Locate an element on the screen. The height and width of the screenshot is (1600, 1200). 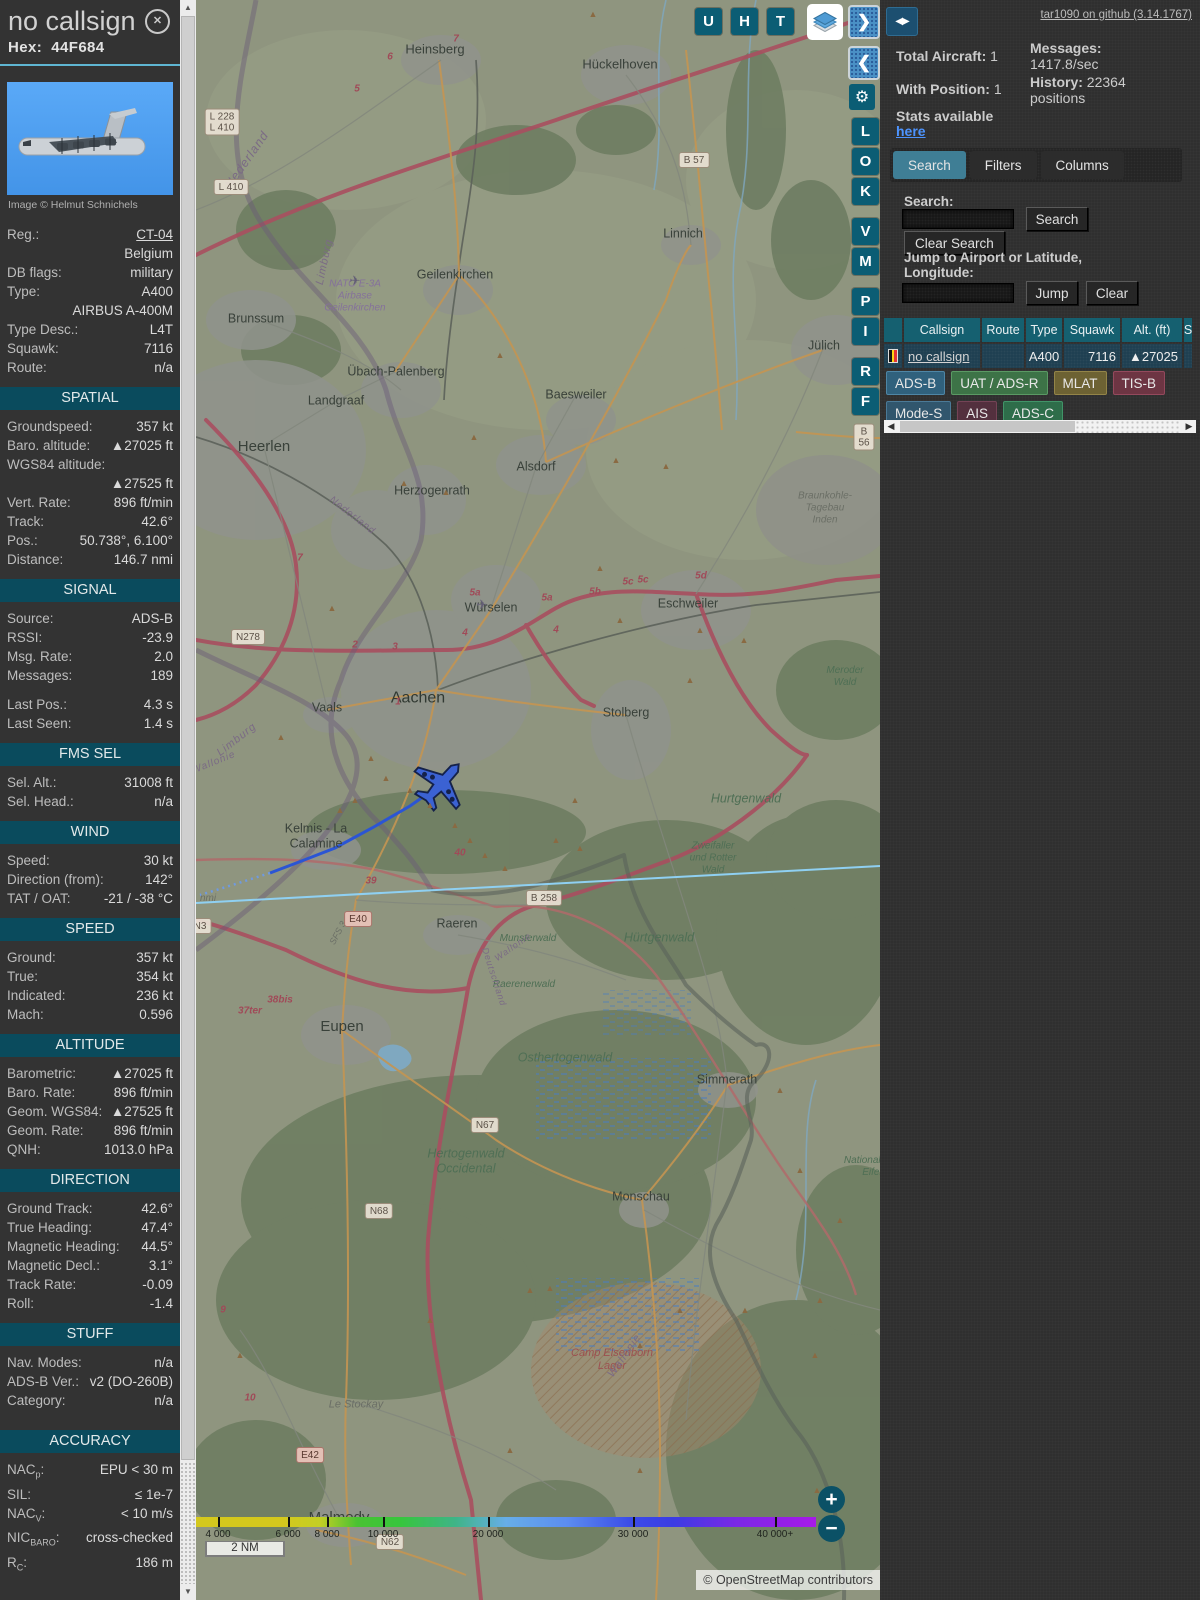
map-button-v: V is located at coordinates (865, 231).